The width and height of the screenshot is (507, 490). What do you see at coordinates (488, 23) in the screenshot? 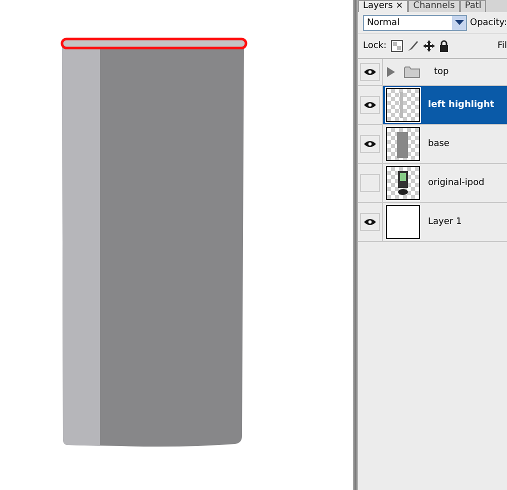
I see `opacity-label: Opacity:` at bounding box center [488, 23].